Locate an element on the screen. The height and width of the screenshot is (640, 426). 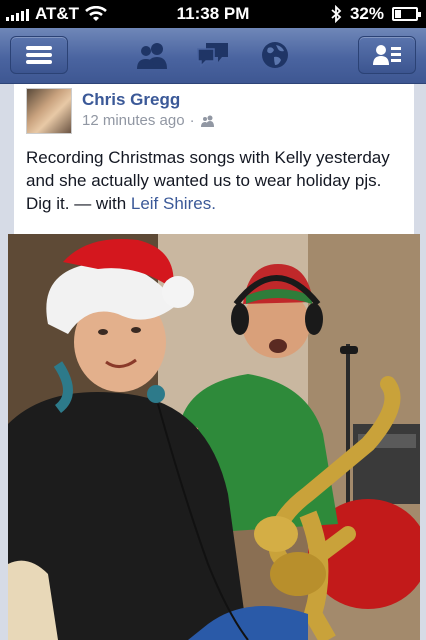
post-meta: 12 minutes ago · is located at coordinates (149, 120).